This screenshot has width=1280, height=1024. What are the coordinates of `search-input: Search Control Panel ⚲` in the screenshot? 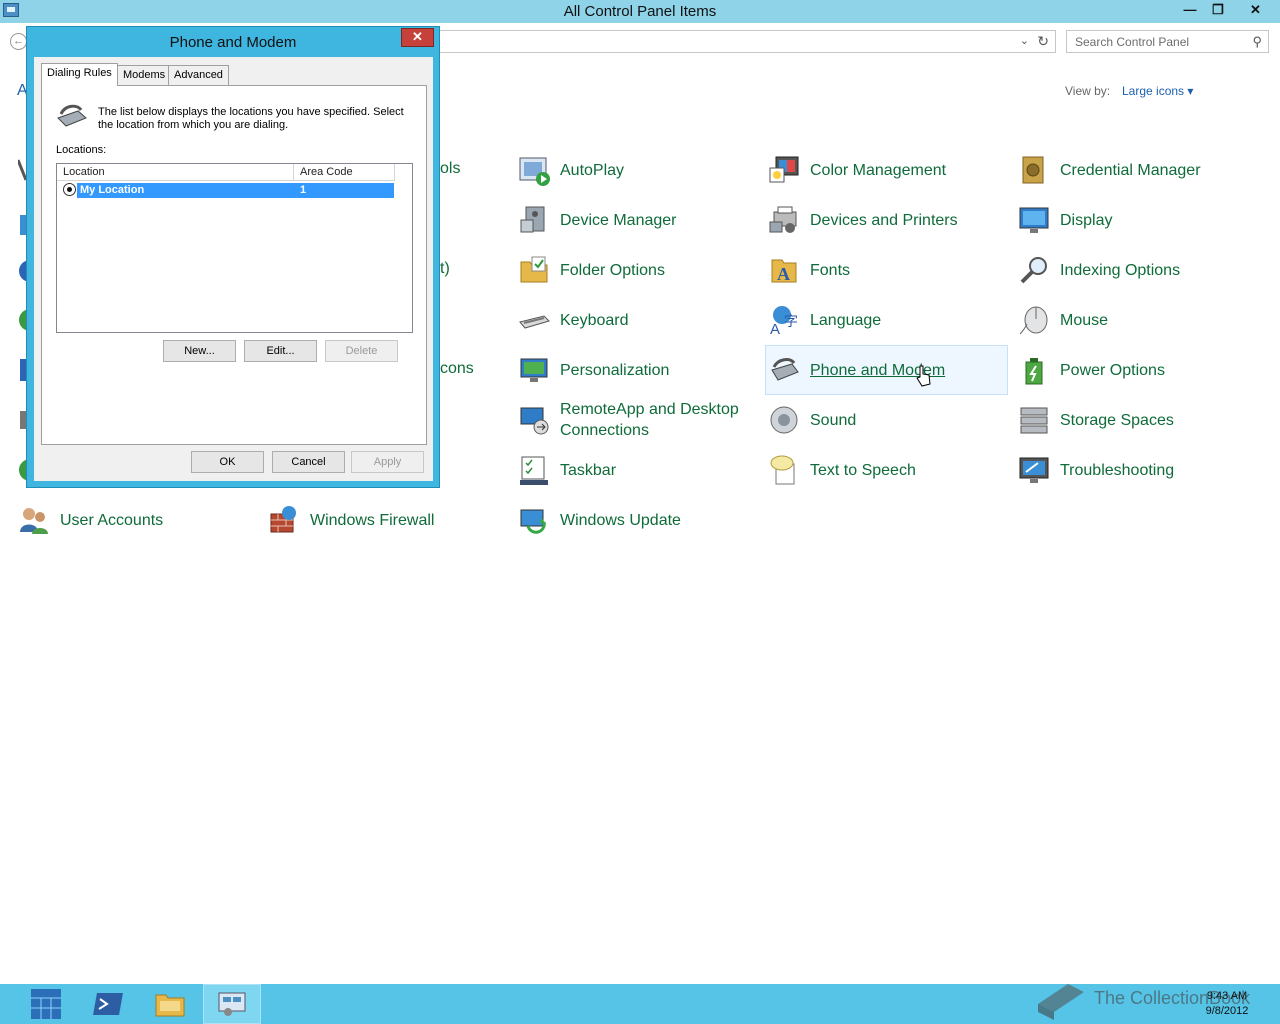 It's located at (1167, 41).